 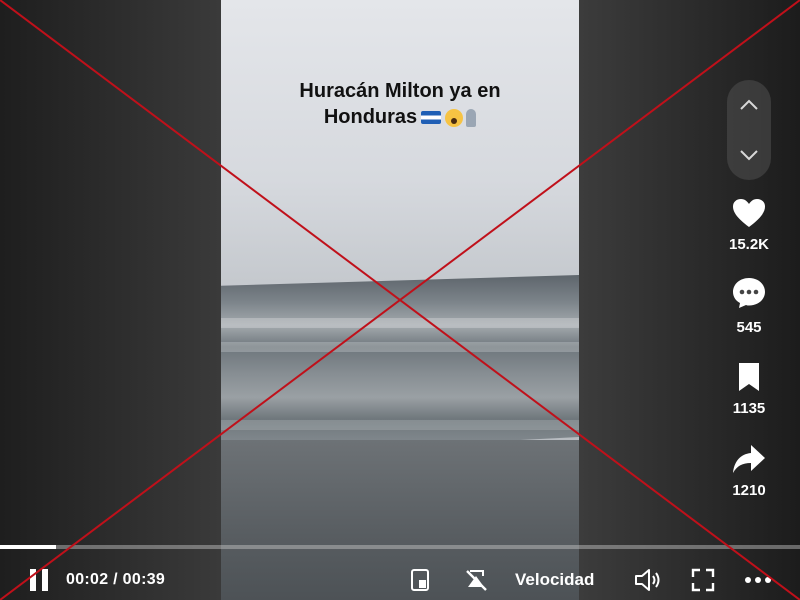 I want to click on next-video-button, so click(x=749, y=155).